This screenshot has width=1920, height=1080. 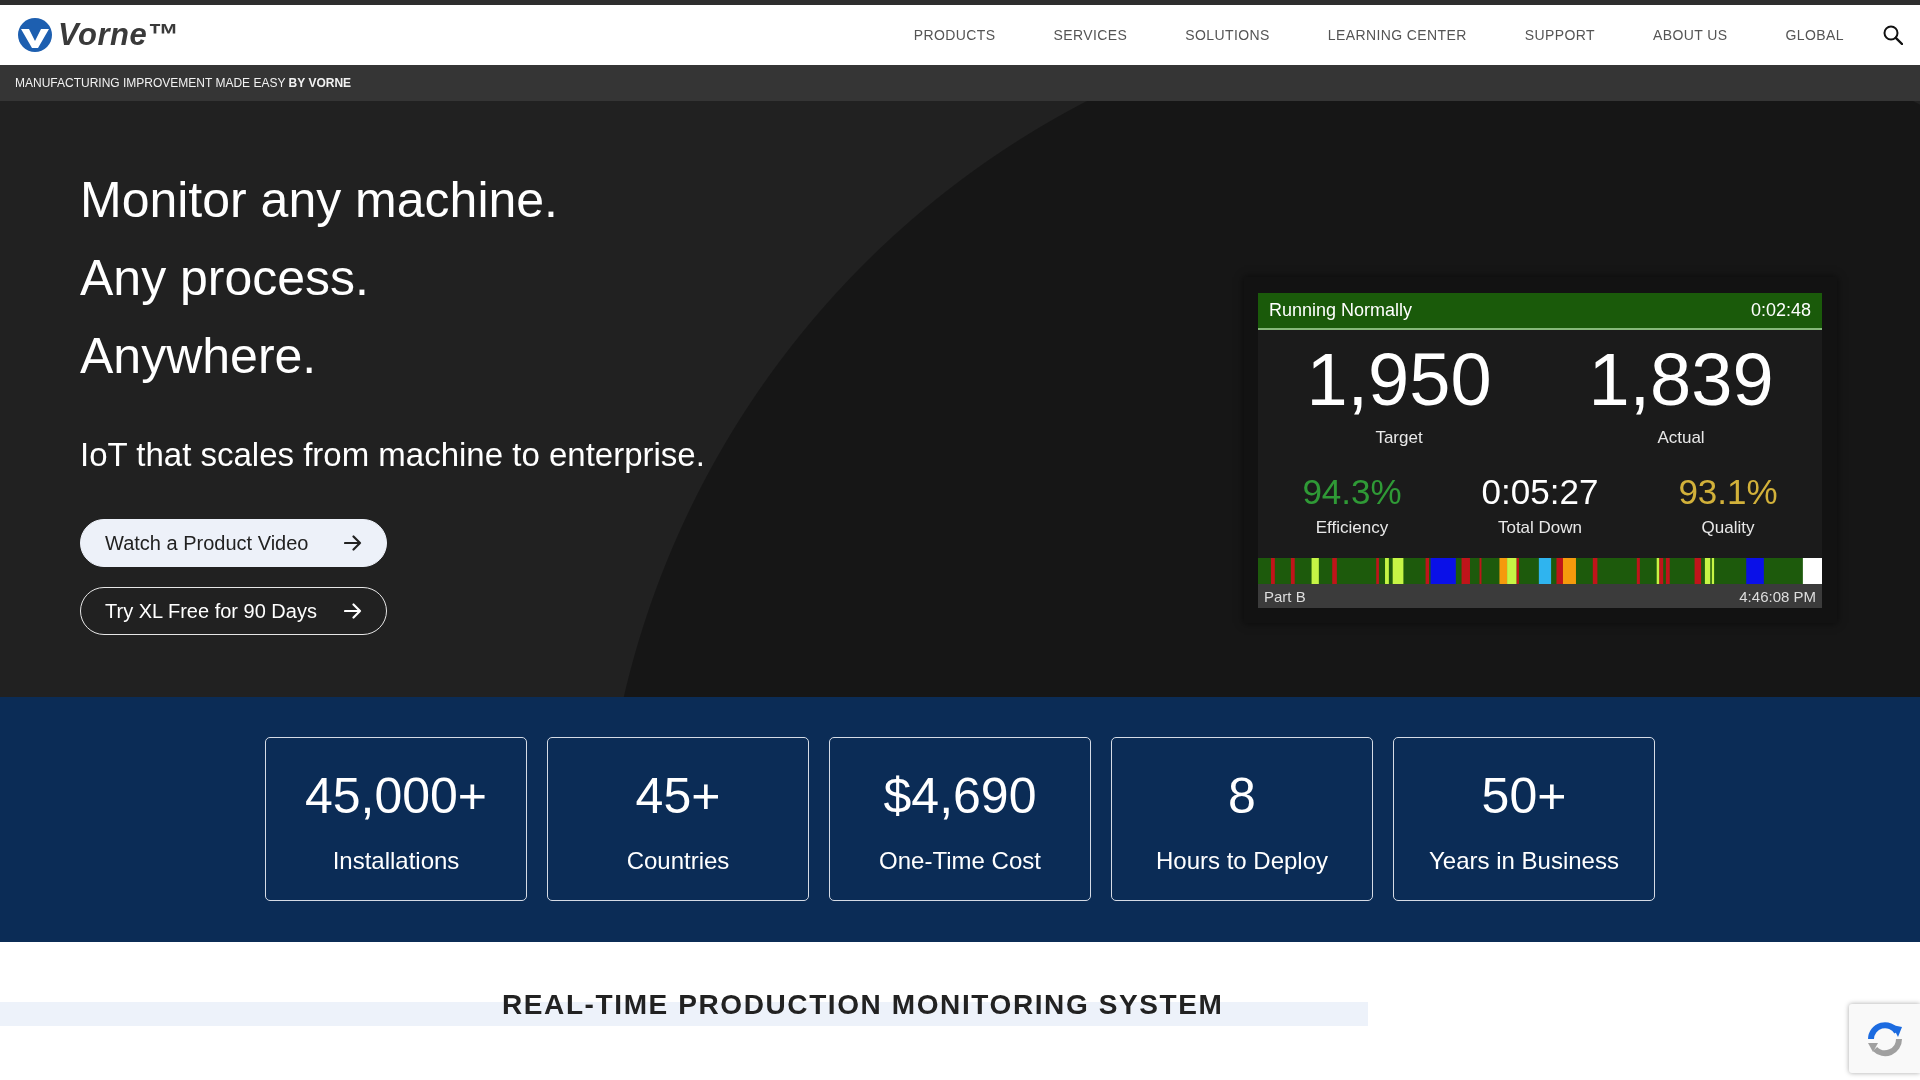 I want to click on logo-wordmark: Vorne™, so click(x=118, y=35).